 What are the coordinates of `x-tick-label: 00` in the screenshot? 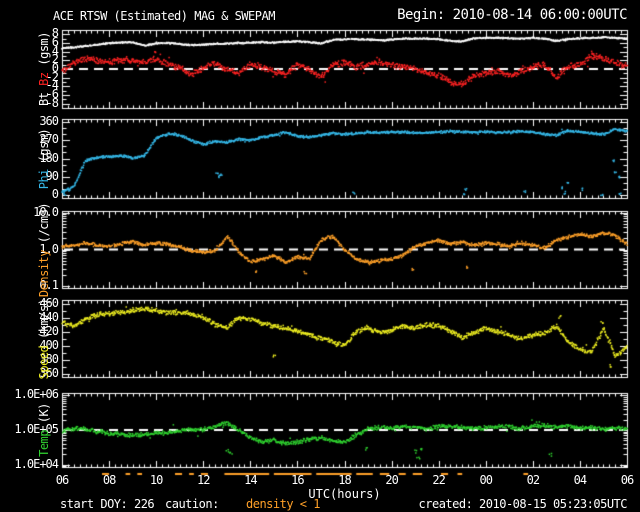 It's located at (486, 480).